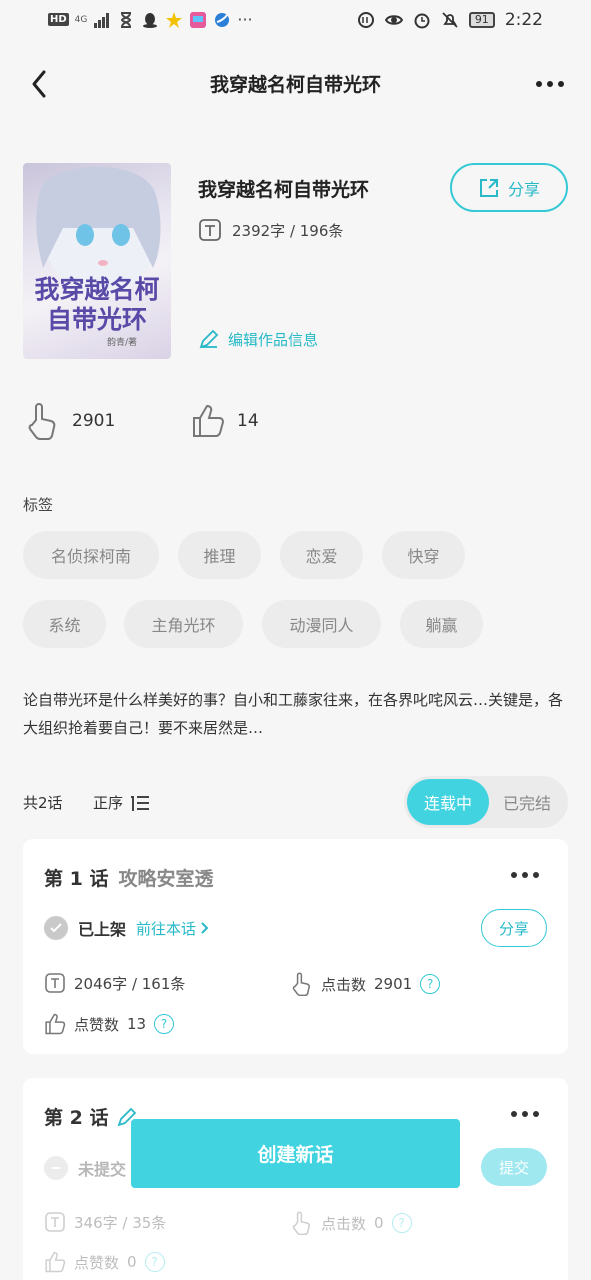 The height and width of the screenshot is (1280, 591). I want to click on segment-finished: 已完结, so click(527, 802).